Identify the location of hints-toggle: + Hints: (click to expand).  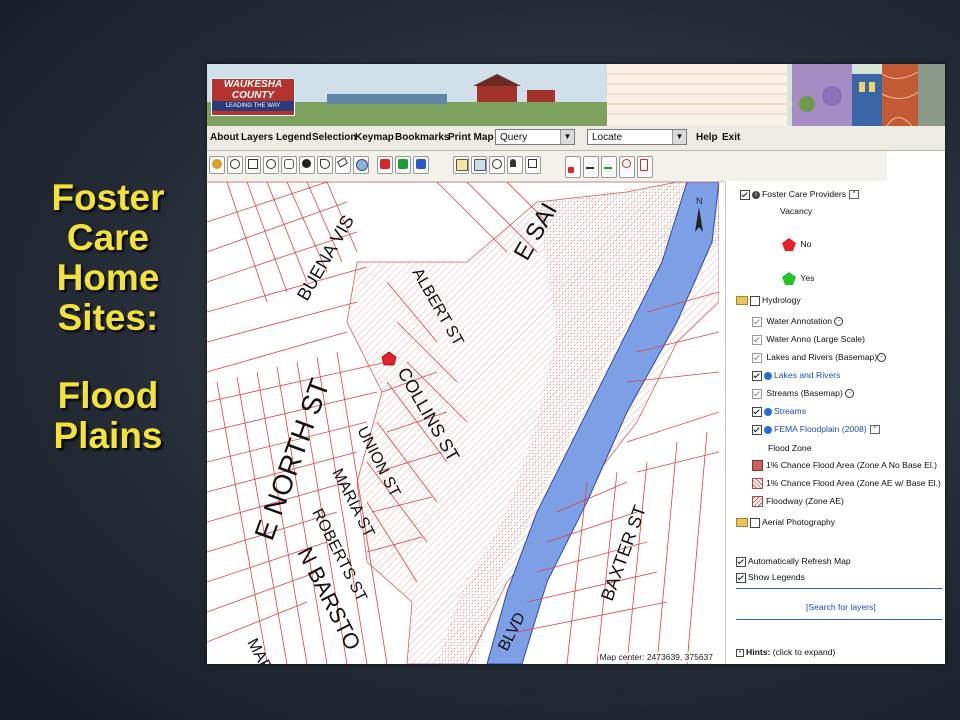
(785, 652).